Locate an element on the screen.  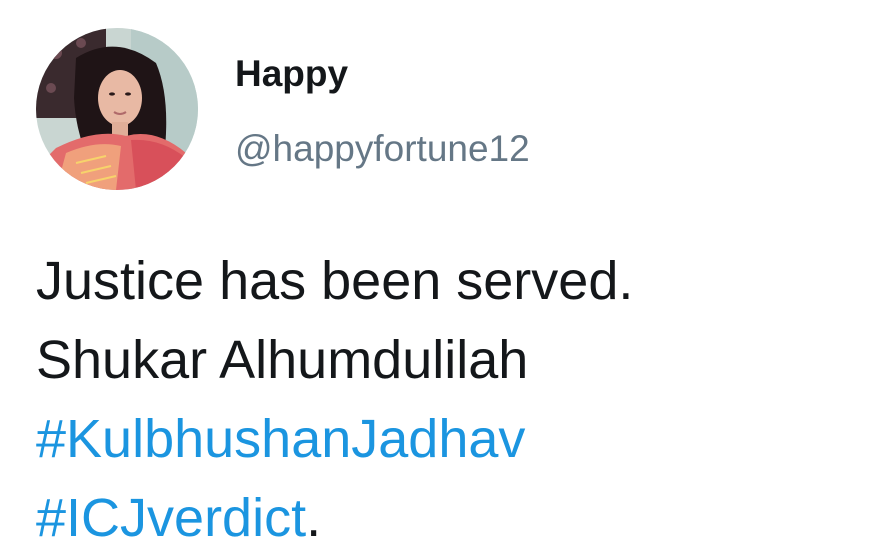
hashtag-line-1: #KulbhushanJadhav is located at coordinates (456, 439).